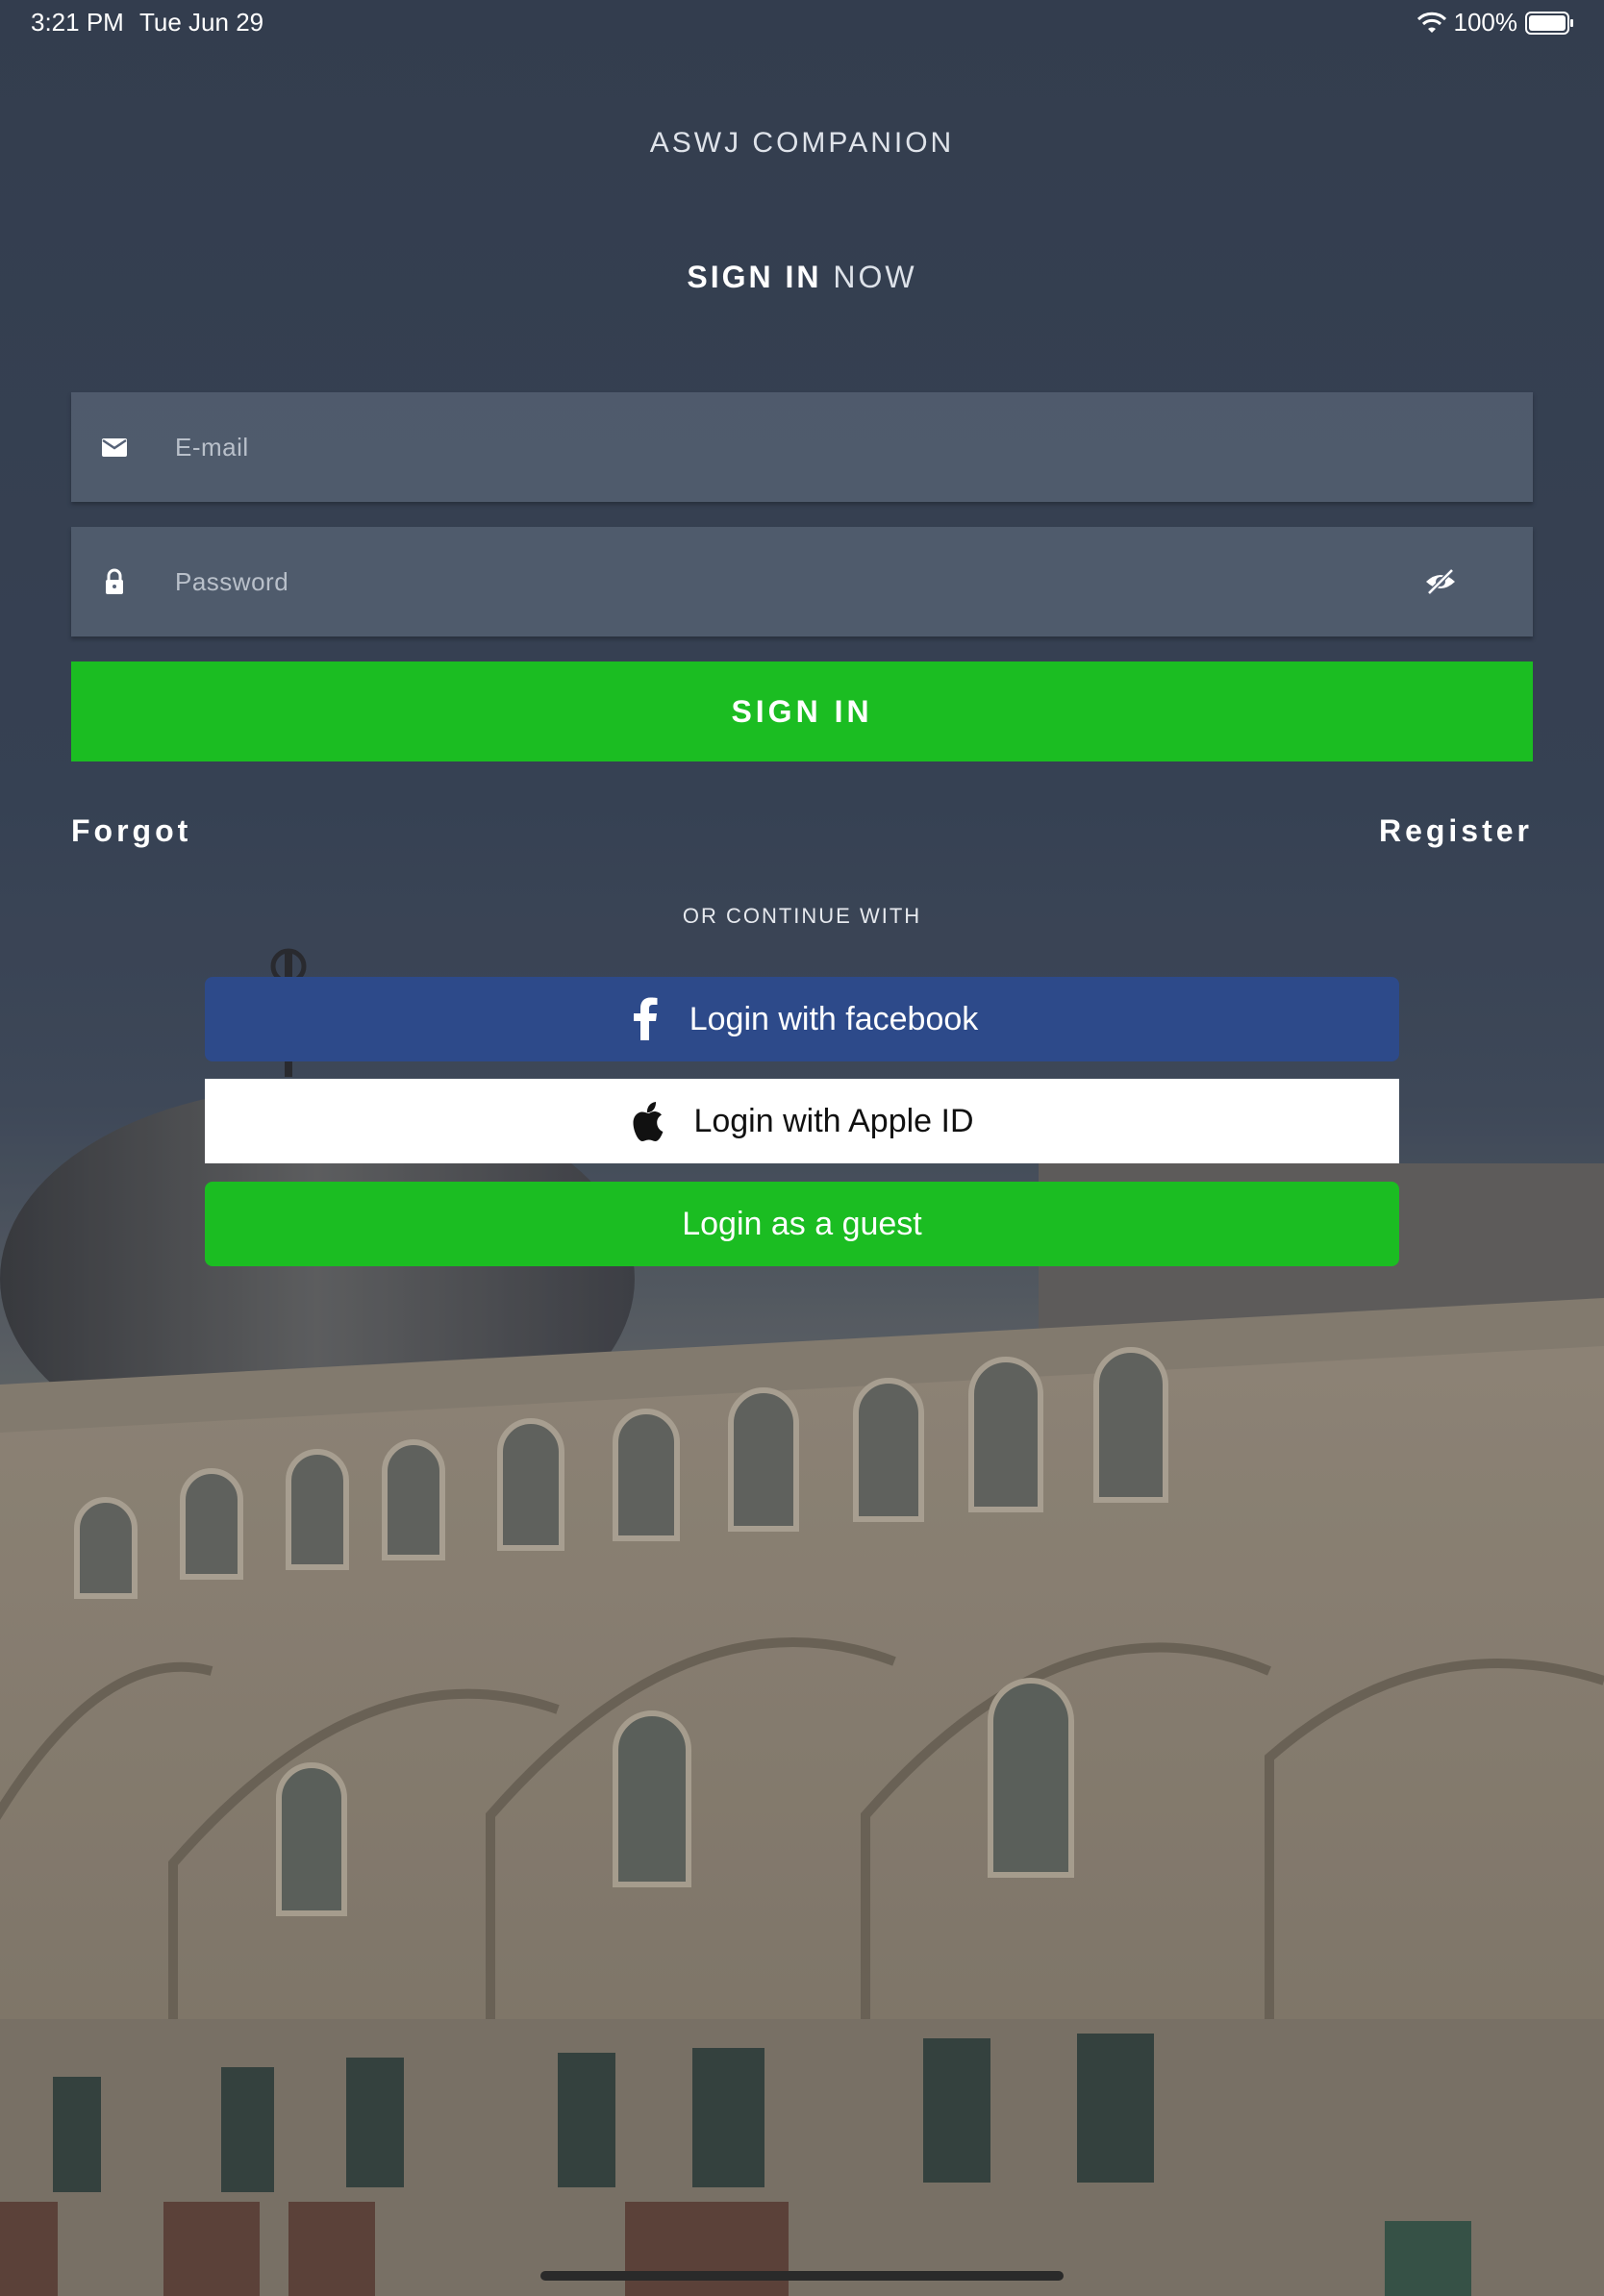 This screenshot has width=1604, height=2296. What do you see at coordinates (201, 22) in the screenshot?
I see `status-date: Tue Jun 29` at bounding box center [201, 22].